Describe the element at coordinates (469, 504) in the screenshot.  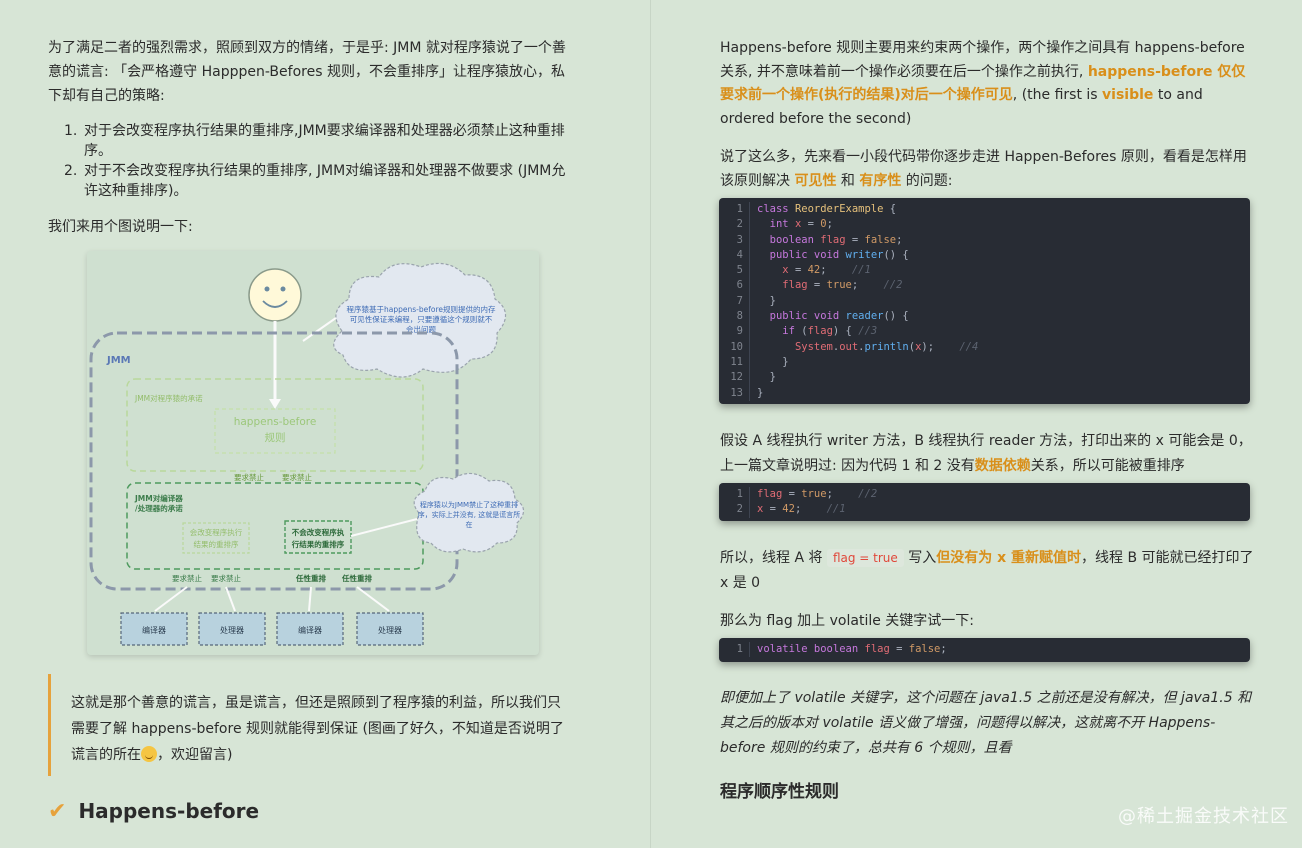
I see `cloud2-line1: 程序猿以为JMM禁止了这种重排` at that location.